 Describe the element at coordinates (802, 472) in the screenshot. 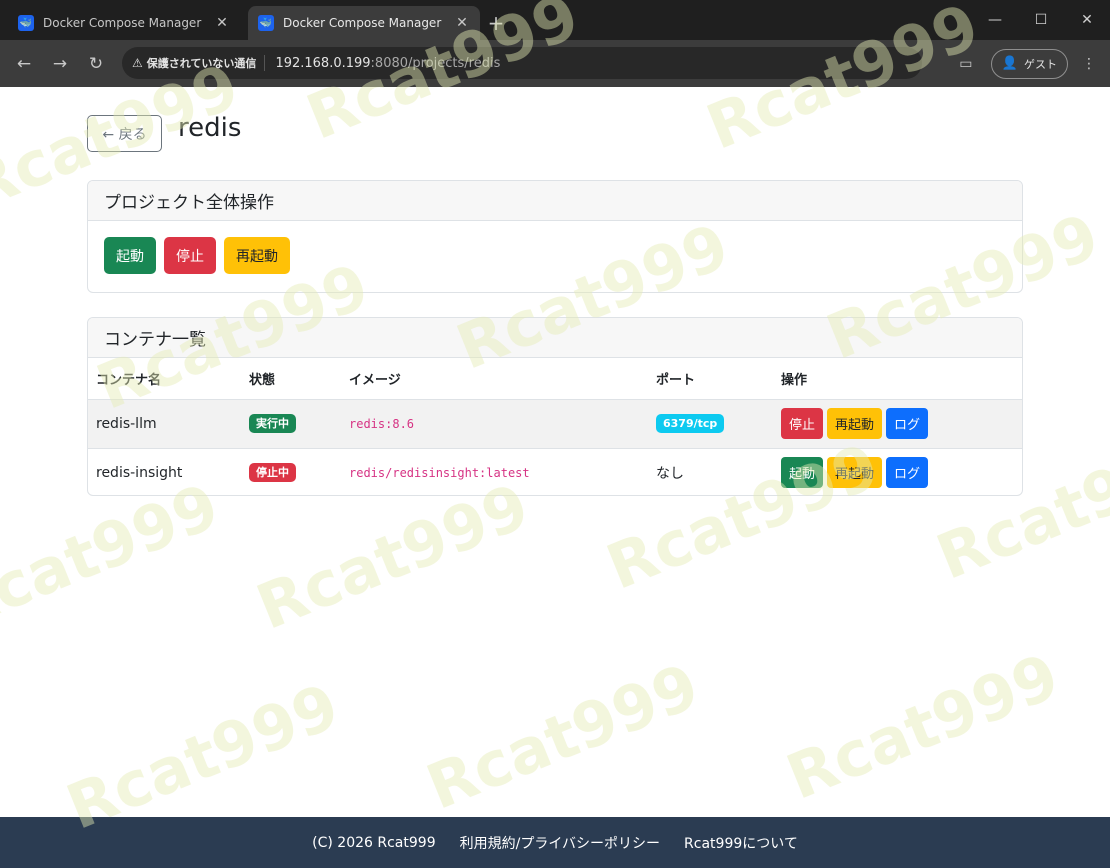

I see `container-start-button: 起動` at that location.